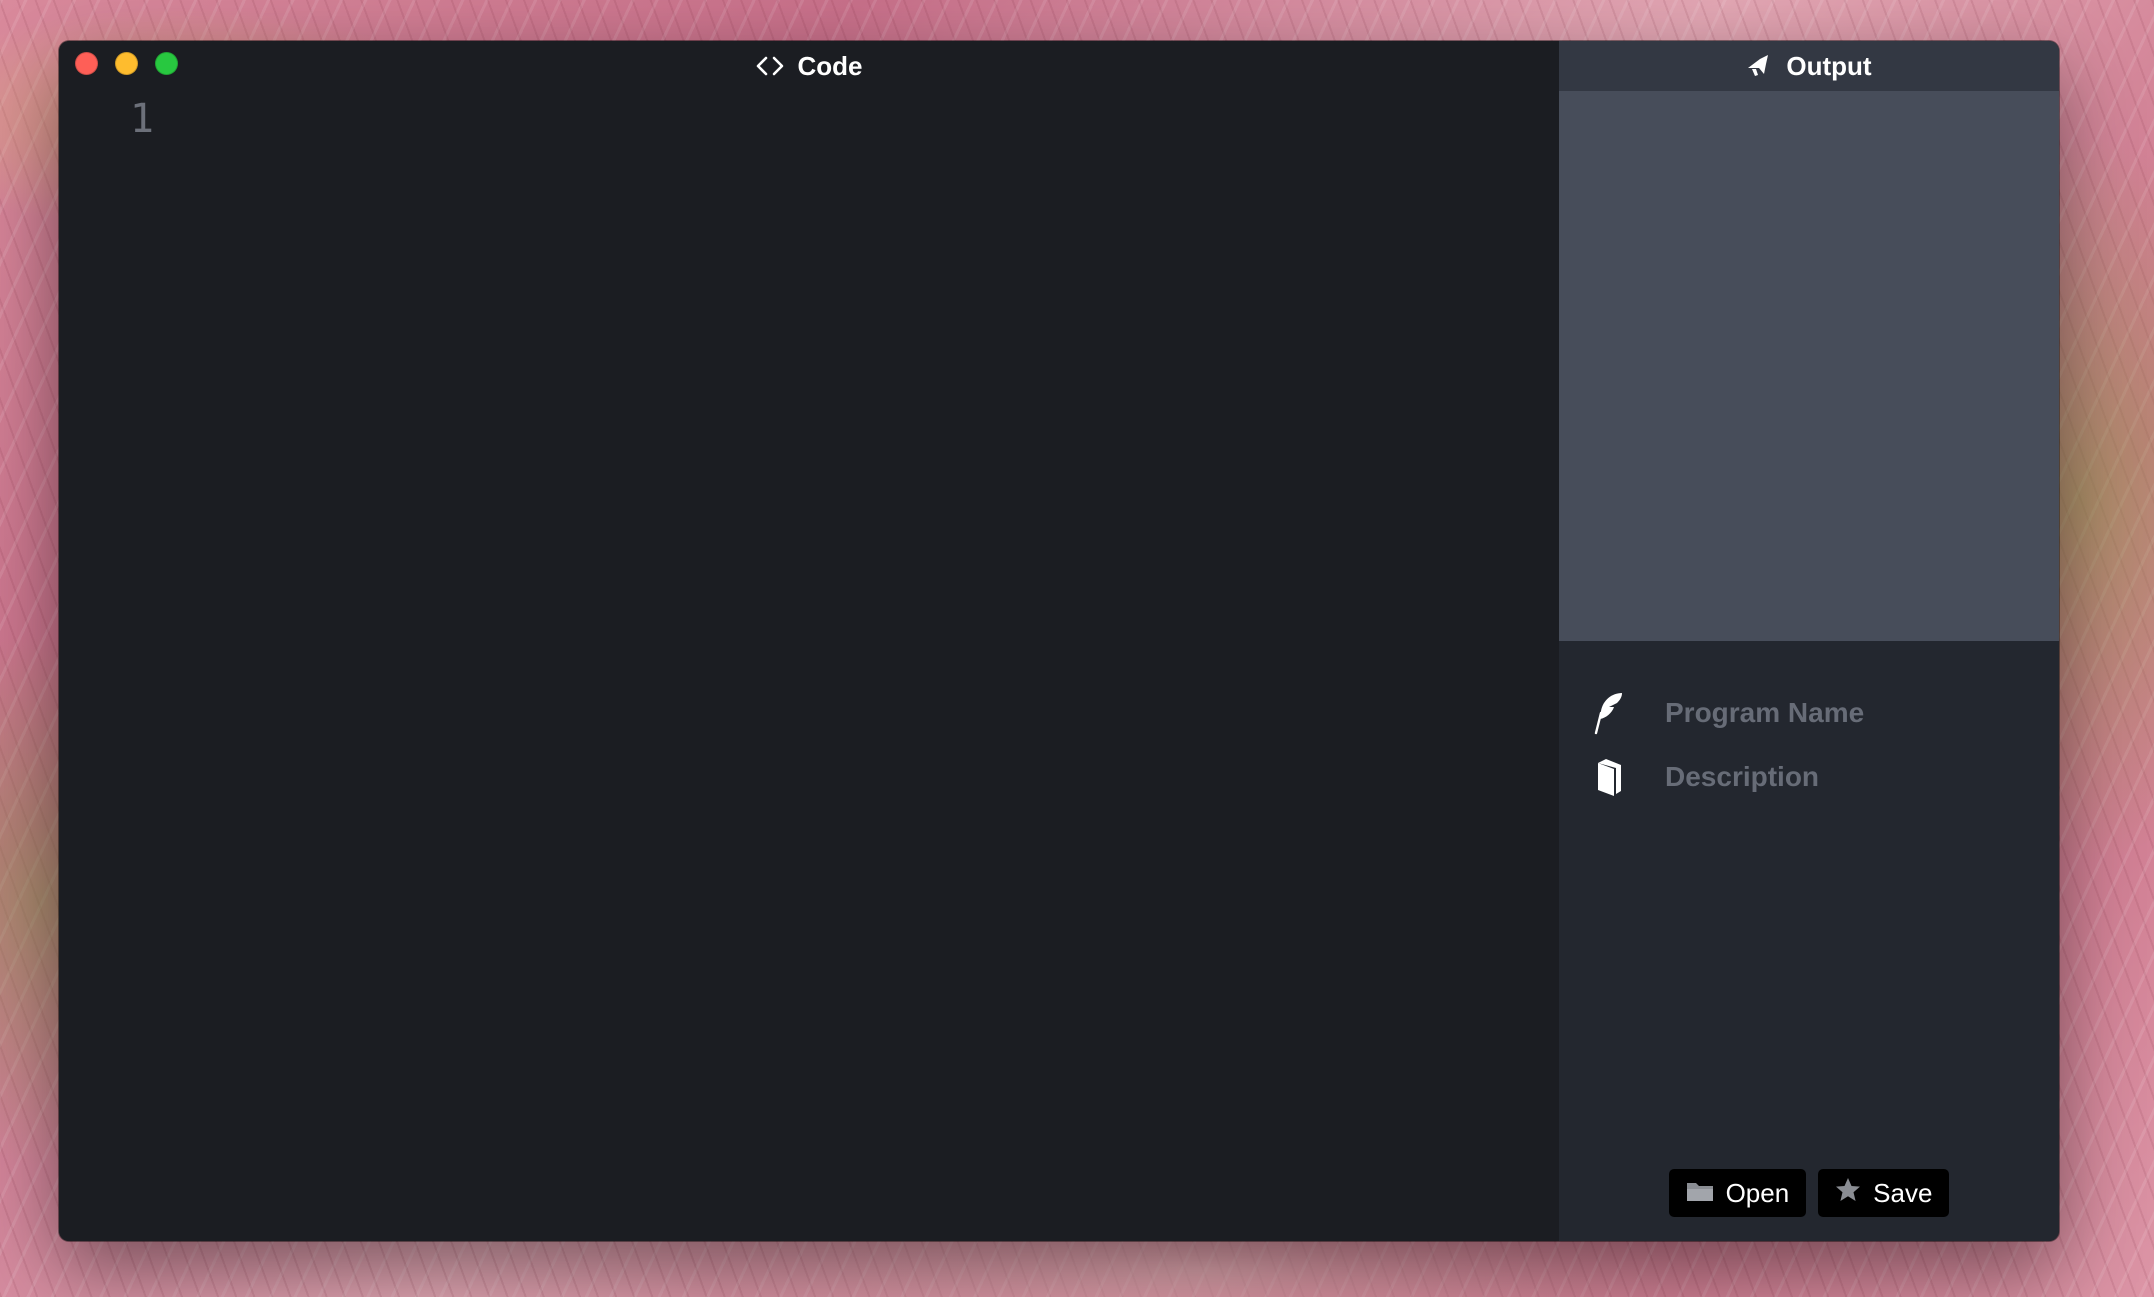  What do you see at coordinates (1609, 777) in the screenshot?
I see `book-icon` at bounding box center [1609, 777].